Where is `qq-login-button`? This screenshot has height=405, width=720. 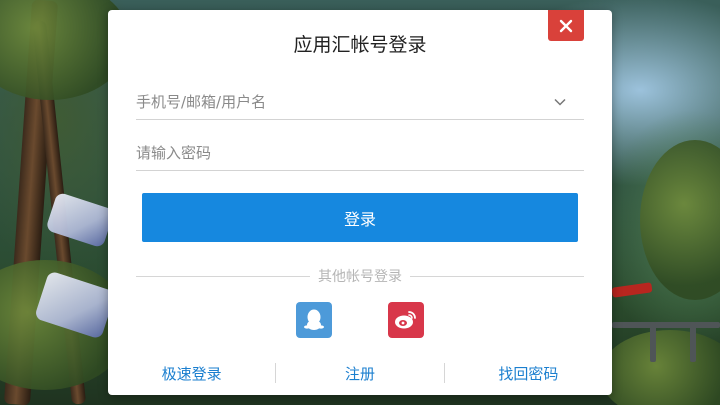 qq-login-button is located at coordinates (314, 320).